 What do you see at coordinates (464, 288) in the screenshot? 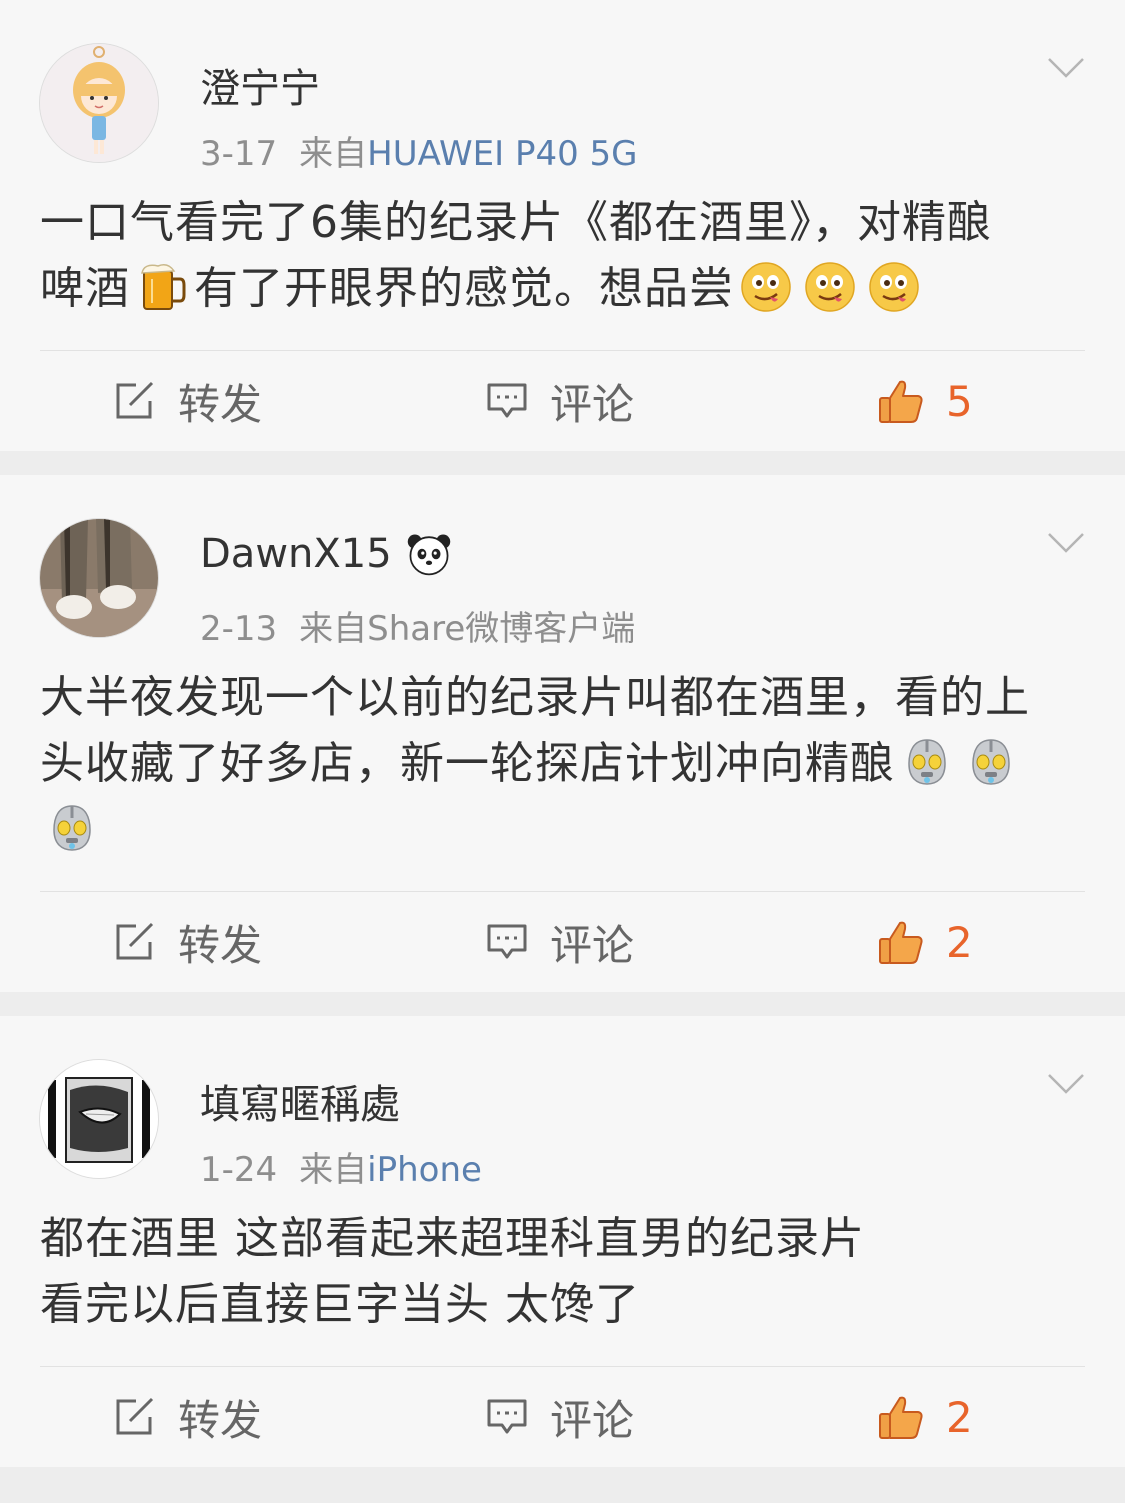
I see `content-segment: 有了开眼界的感觉。想品尝` at bounding box center [464, 288].